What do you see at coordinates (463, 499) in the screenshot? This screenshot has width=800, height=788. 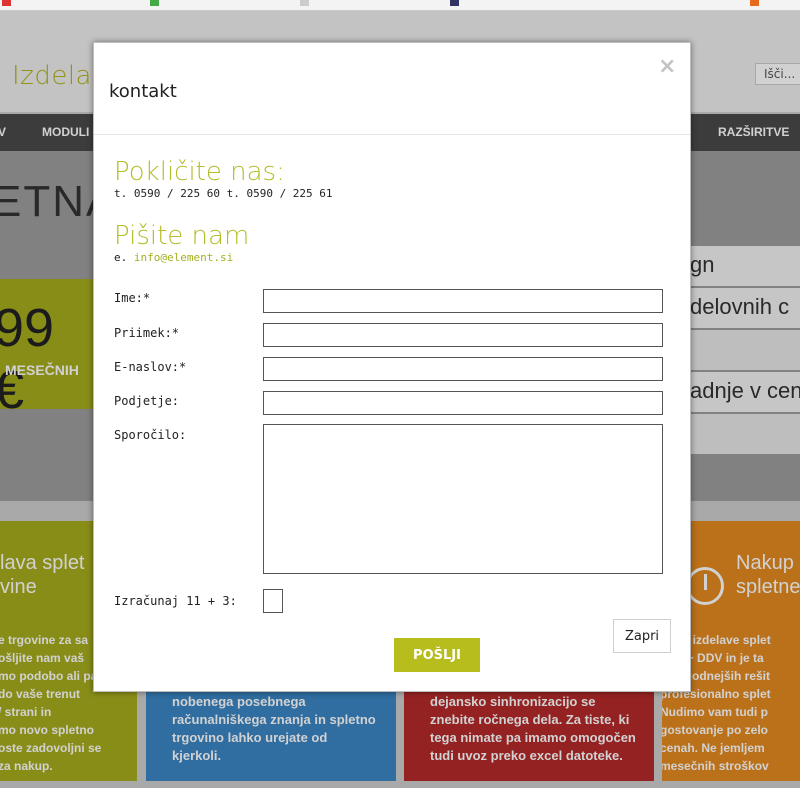 I see `sporocilo-textarea` at bounding box center [463, 499].